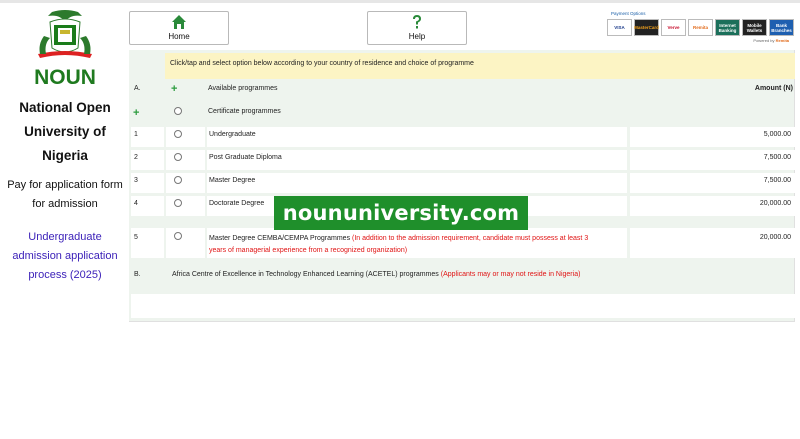 Image resolution: width=800 pixels, height=439 pixels. I want to click on row-number: 2, so click(136, 157).